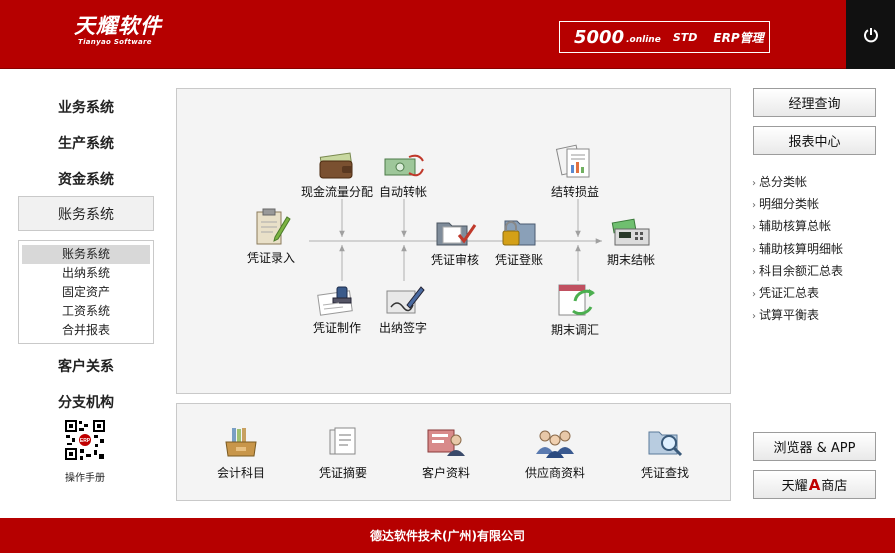 This screenshot has height=553, width=895. I want to click on tool-supplier-info: 供应商资料, so click(555, 453).